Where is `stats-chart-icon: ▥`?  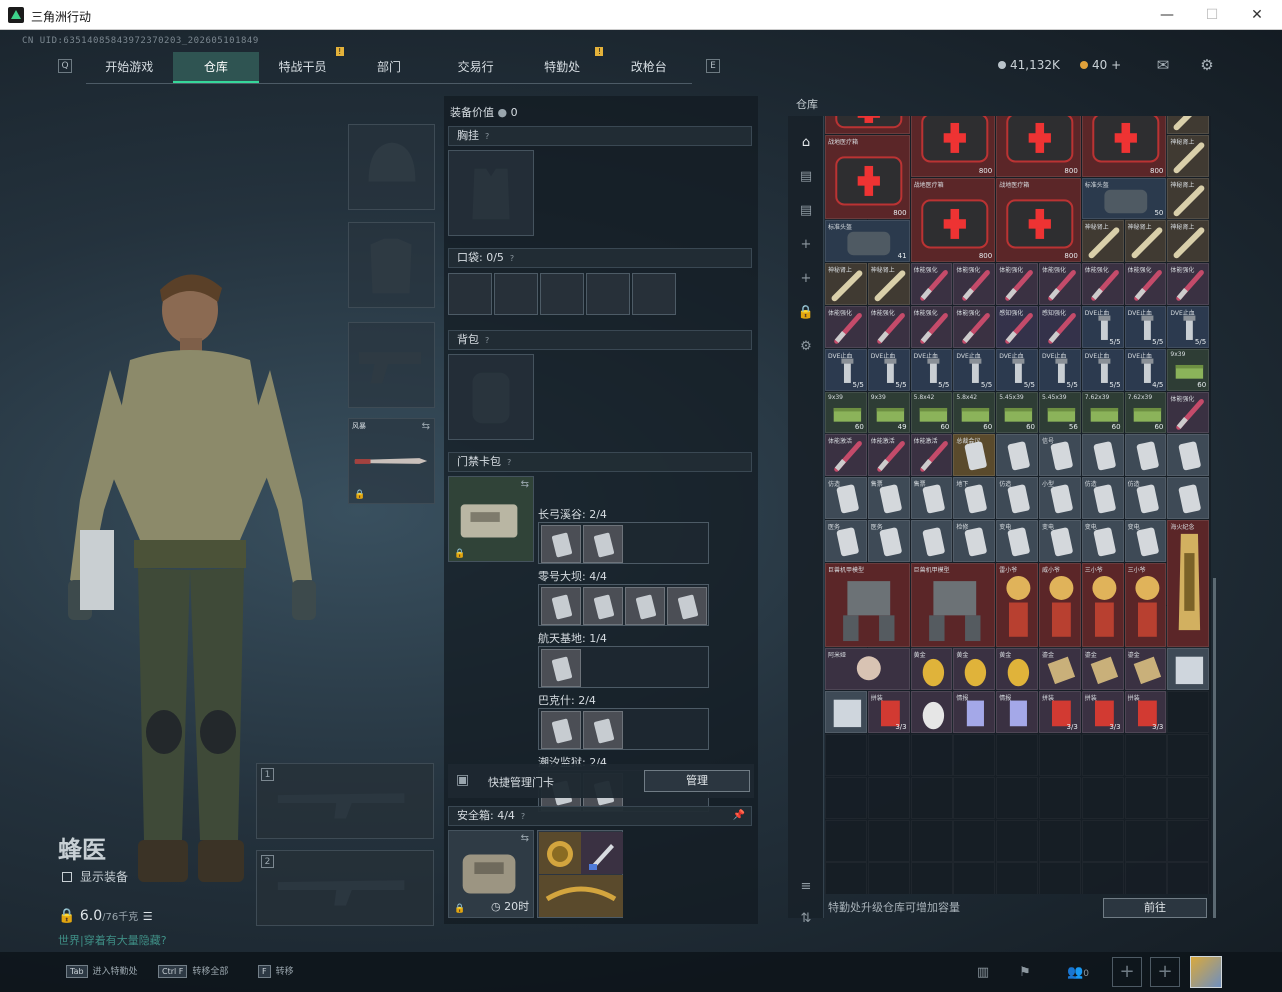
stats-chart-icon: ▥ is located at coordinates (983, 973).